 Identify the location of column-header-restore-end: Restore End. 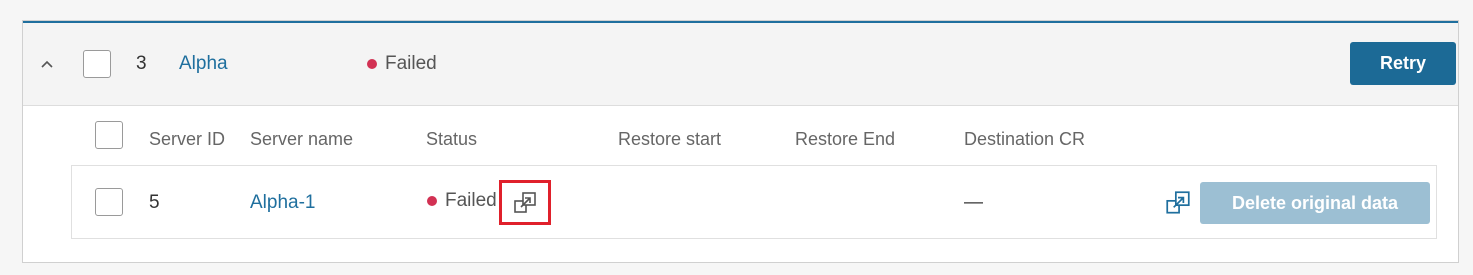
(845, 139).